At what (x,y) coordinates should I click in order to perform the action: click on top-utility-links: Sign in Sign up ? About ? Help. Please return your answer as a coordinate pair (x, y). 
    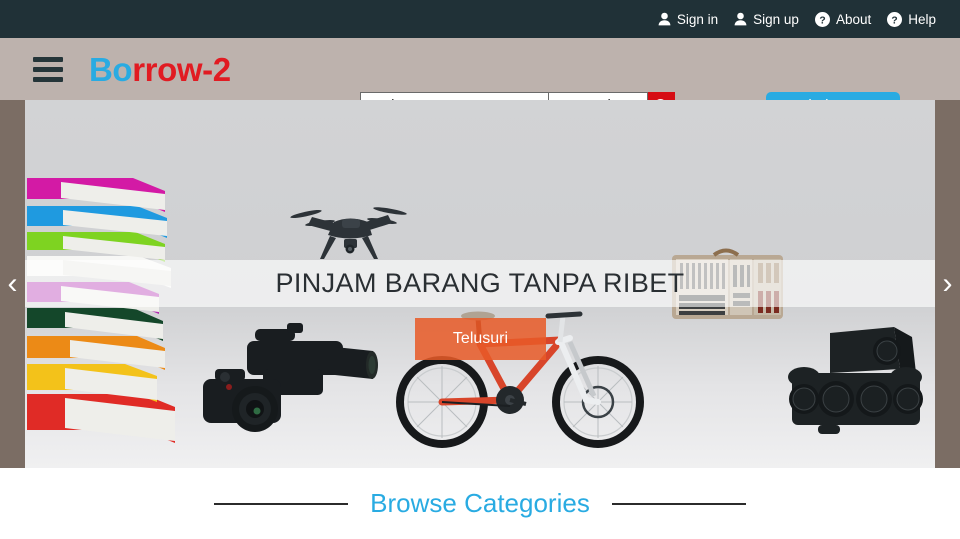
    Looking at the image, I should click on (797, 19).